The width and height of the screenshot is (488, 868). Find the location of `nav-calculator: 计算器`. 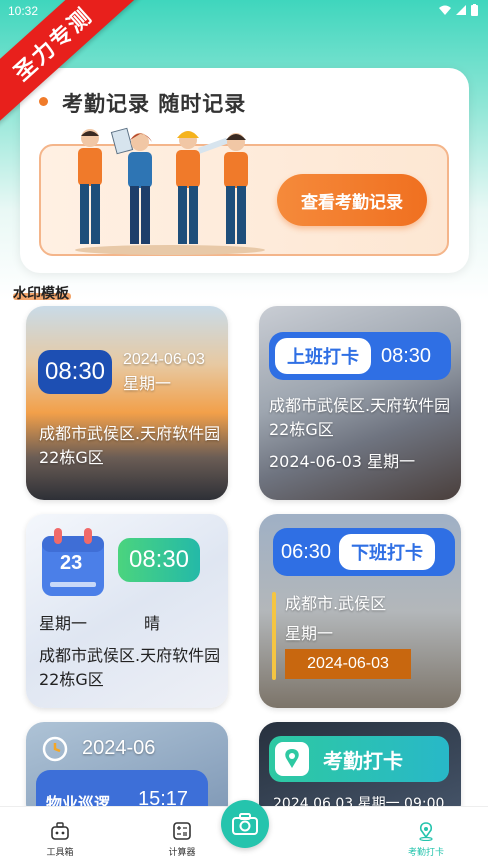

nav-calculator: 计算器 is located at coordinates (182, 839).